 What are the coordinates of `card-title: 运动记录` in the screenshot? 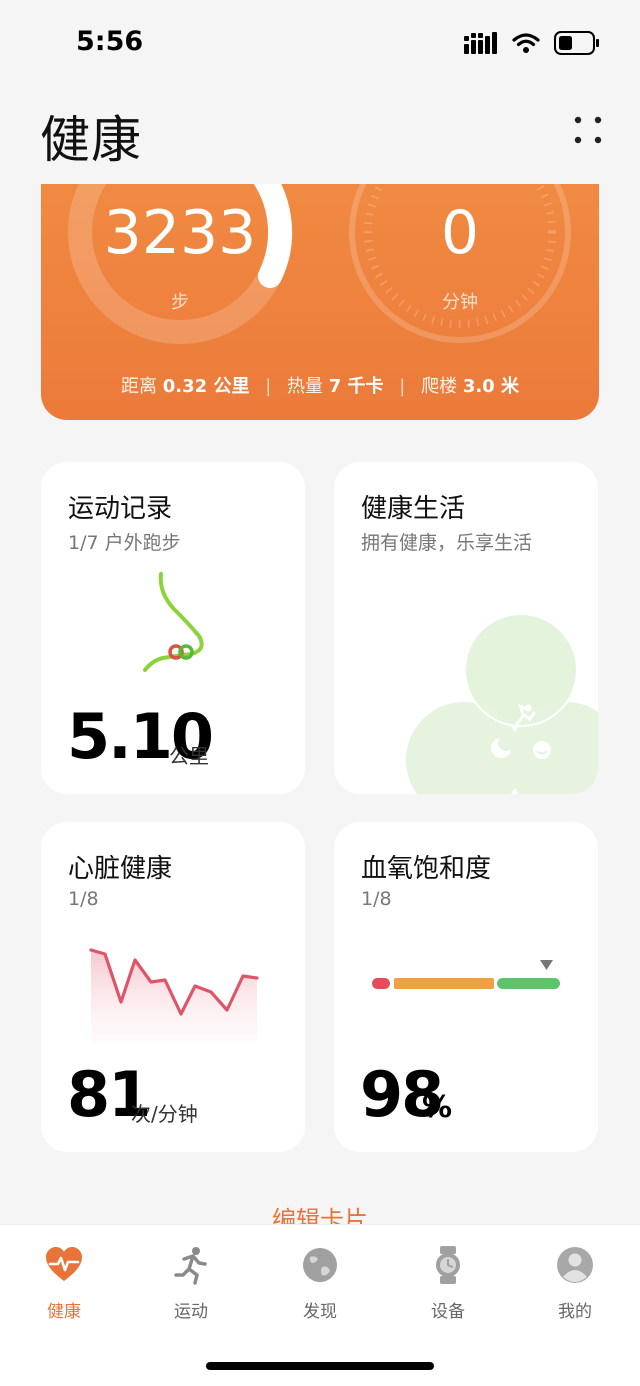 It's located at (120, 509).